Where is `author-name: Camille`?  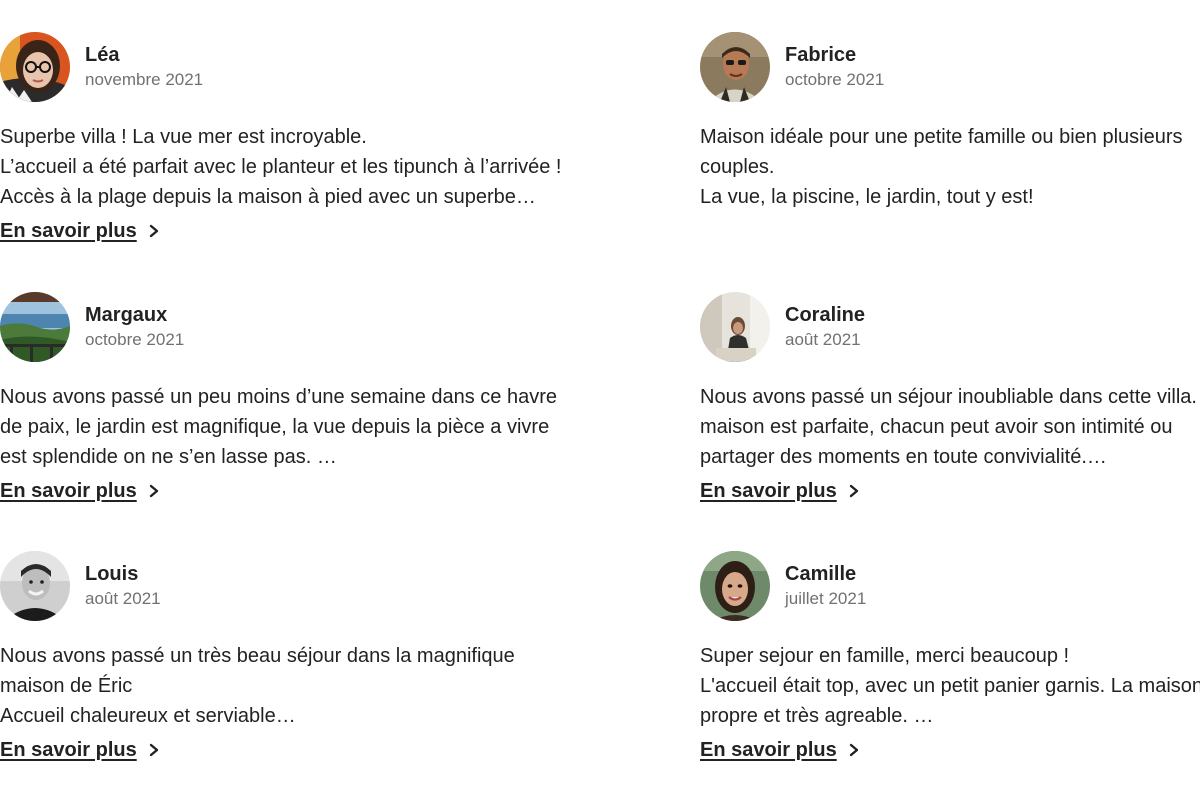
author-name: Camille is located at coordinates (821, 574).